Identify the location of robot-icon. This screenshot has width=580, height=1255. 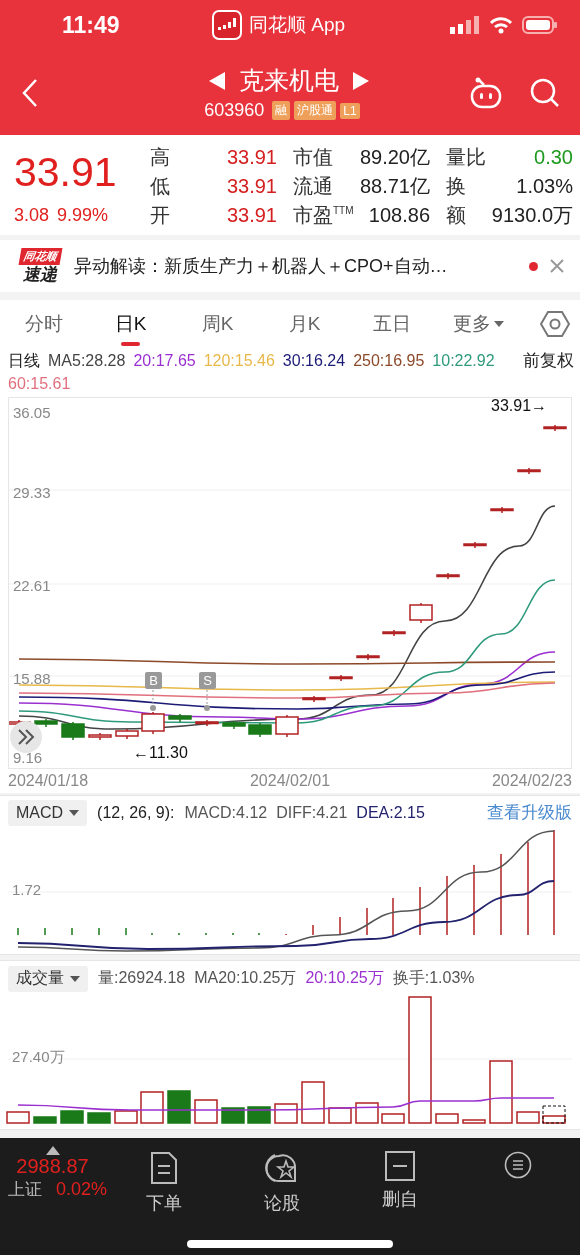
(486, 92).